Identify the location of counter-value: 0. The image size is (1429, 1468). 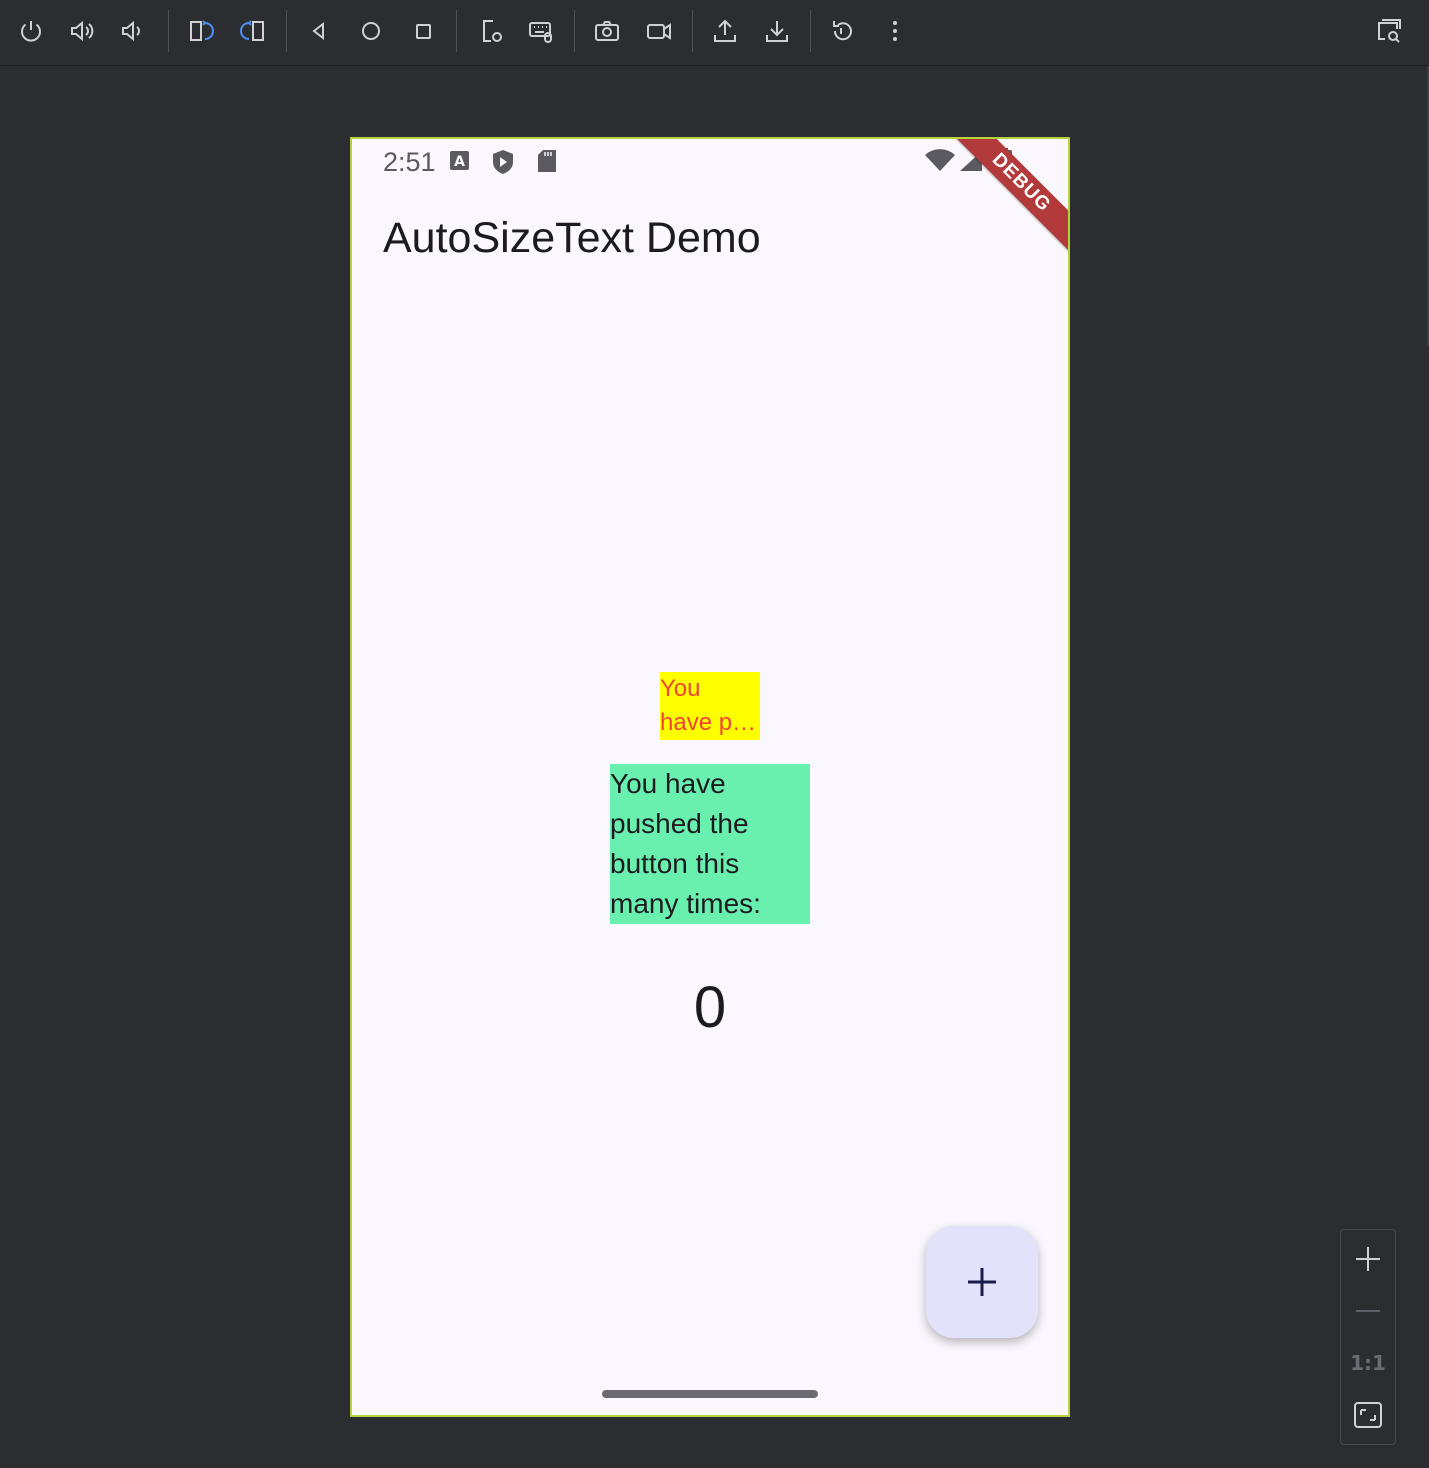
(710, 1007).